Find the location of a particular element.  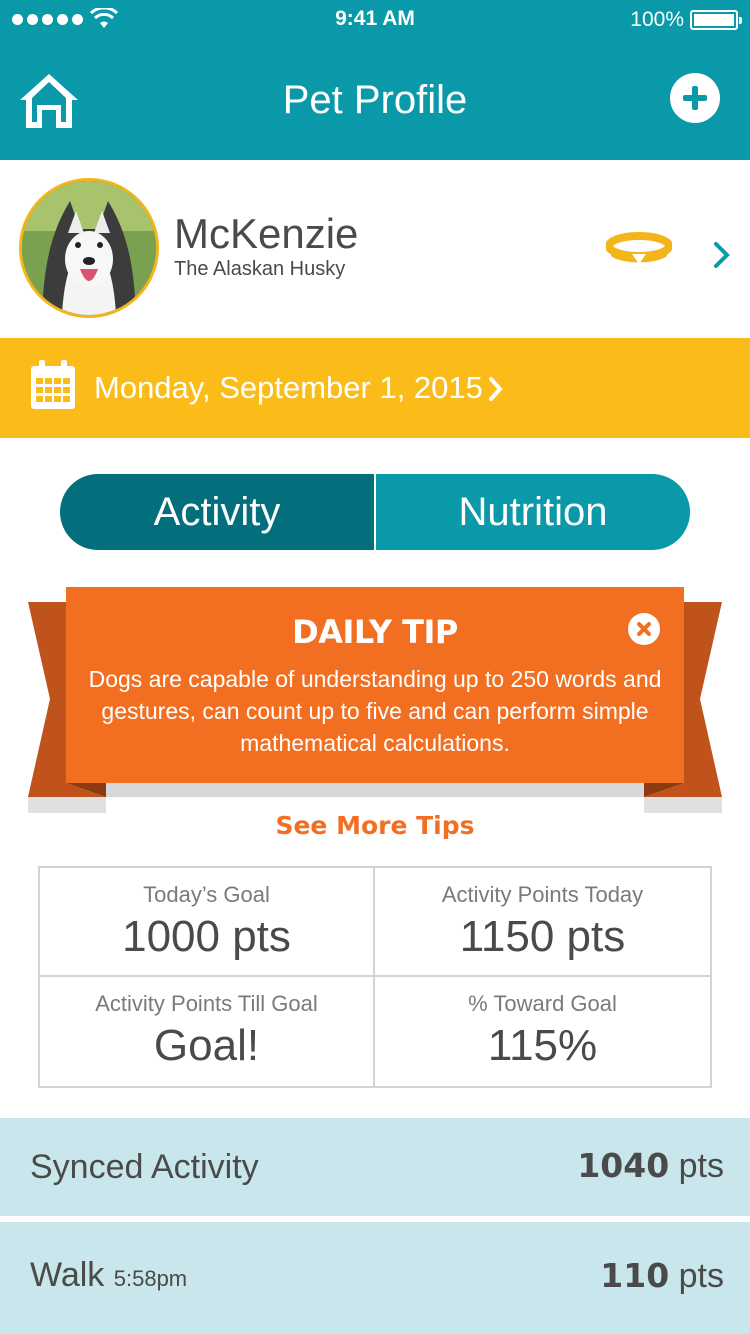

stat-percent-toward-goal: % Toward Goal 115% is located at coordinates (542, 1031).